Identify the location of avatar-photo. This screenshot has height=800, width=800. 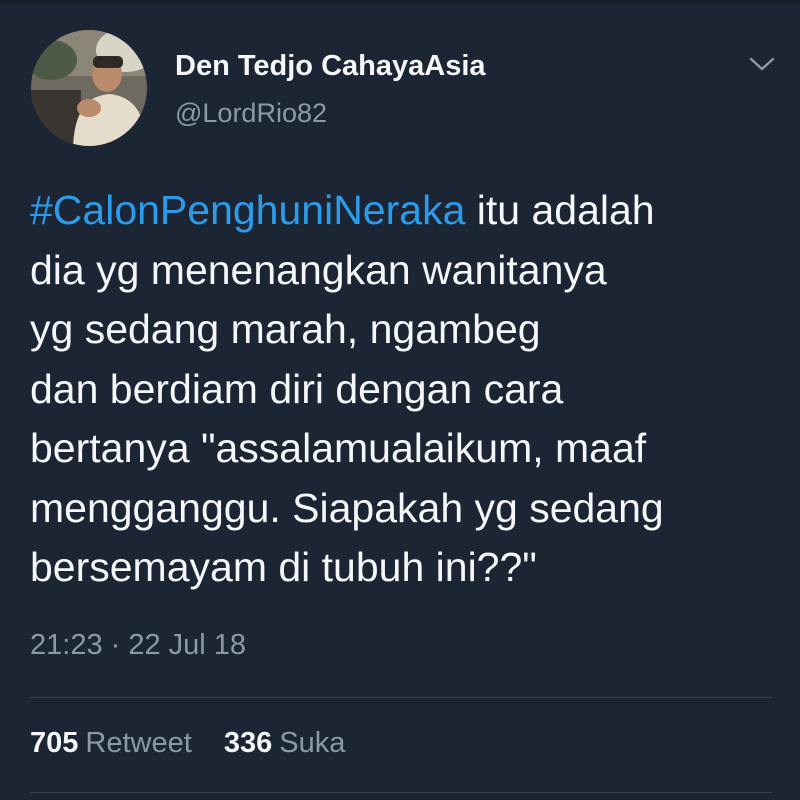
(89, 88).